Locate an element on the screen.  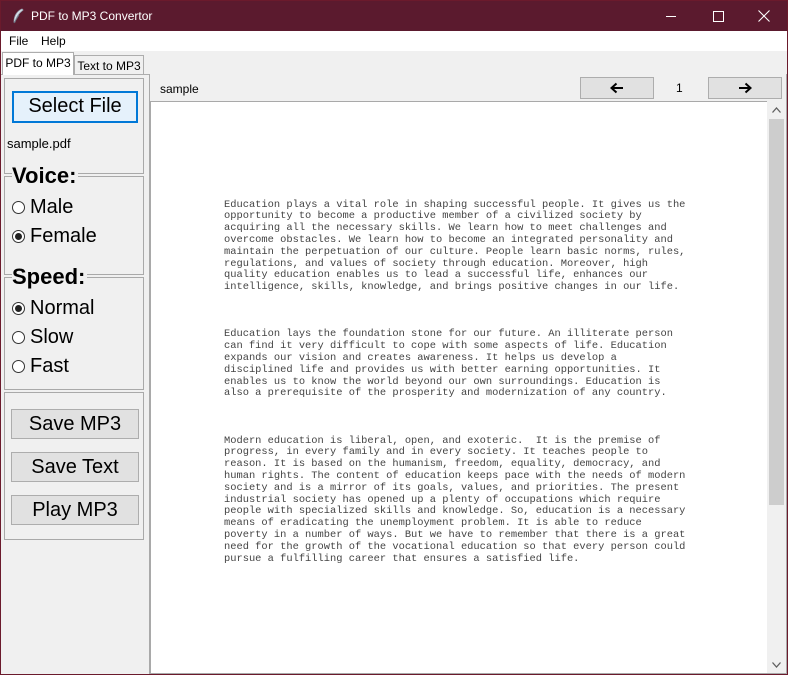
speed-option-label: Slow is located at coordinates (52, 336).